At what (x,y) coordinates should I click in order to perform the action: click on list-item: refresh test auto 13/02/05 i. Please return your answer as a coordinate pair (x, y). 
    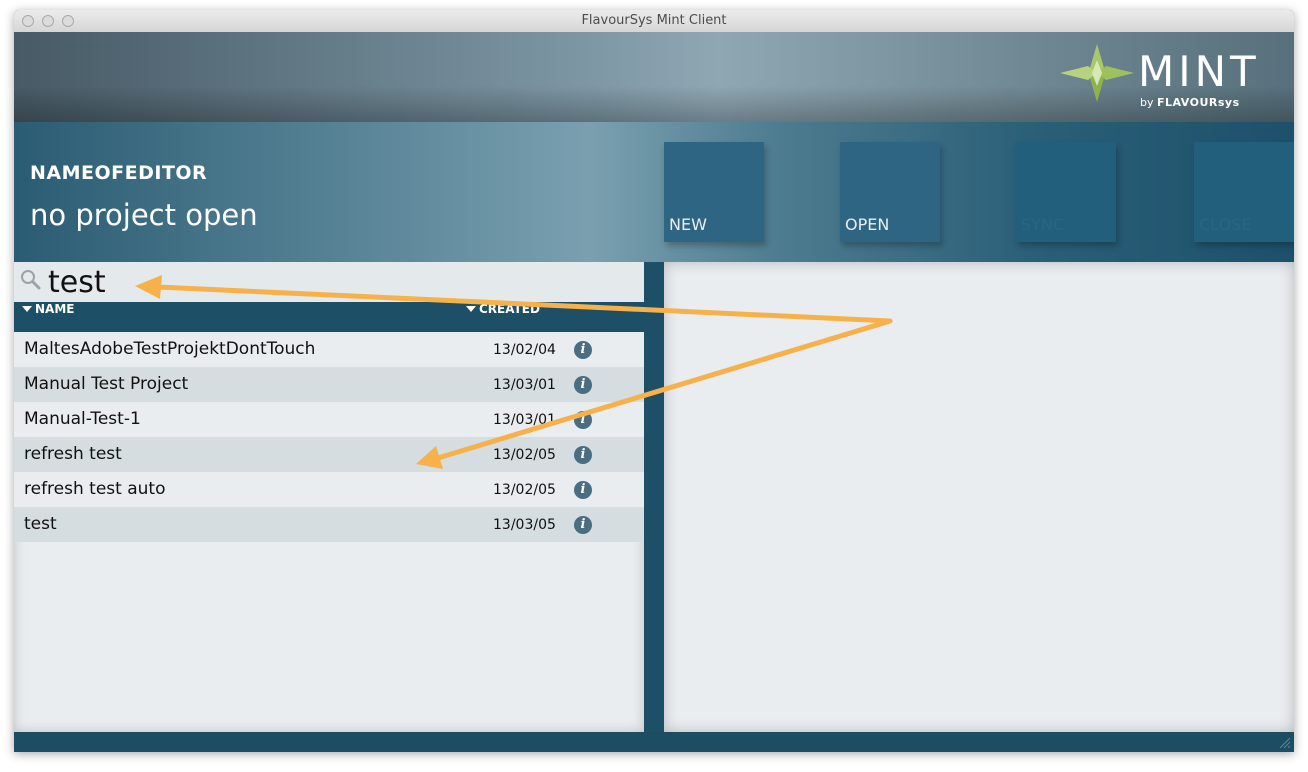
    Looking at the image, I should click on (329, 489).